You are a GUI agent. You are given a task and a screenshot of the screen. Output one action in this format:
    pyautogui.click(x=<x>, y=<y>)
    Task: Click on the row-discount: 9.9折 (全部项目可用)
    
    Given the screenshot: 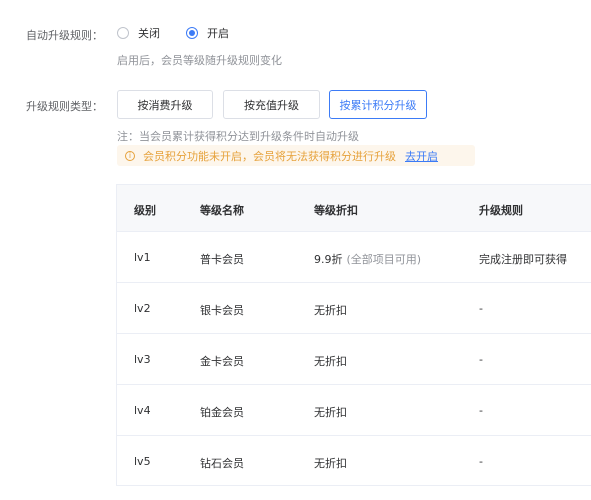 What is the action you would take?
    pyautogui.click(x=367, y=259)
    